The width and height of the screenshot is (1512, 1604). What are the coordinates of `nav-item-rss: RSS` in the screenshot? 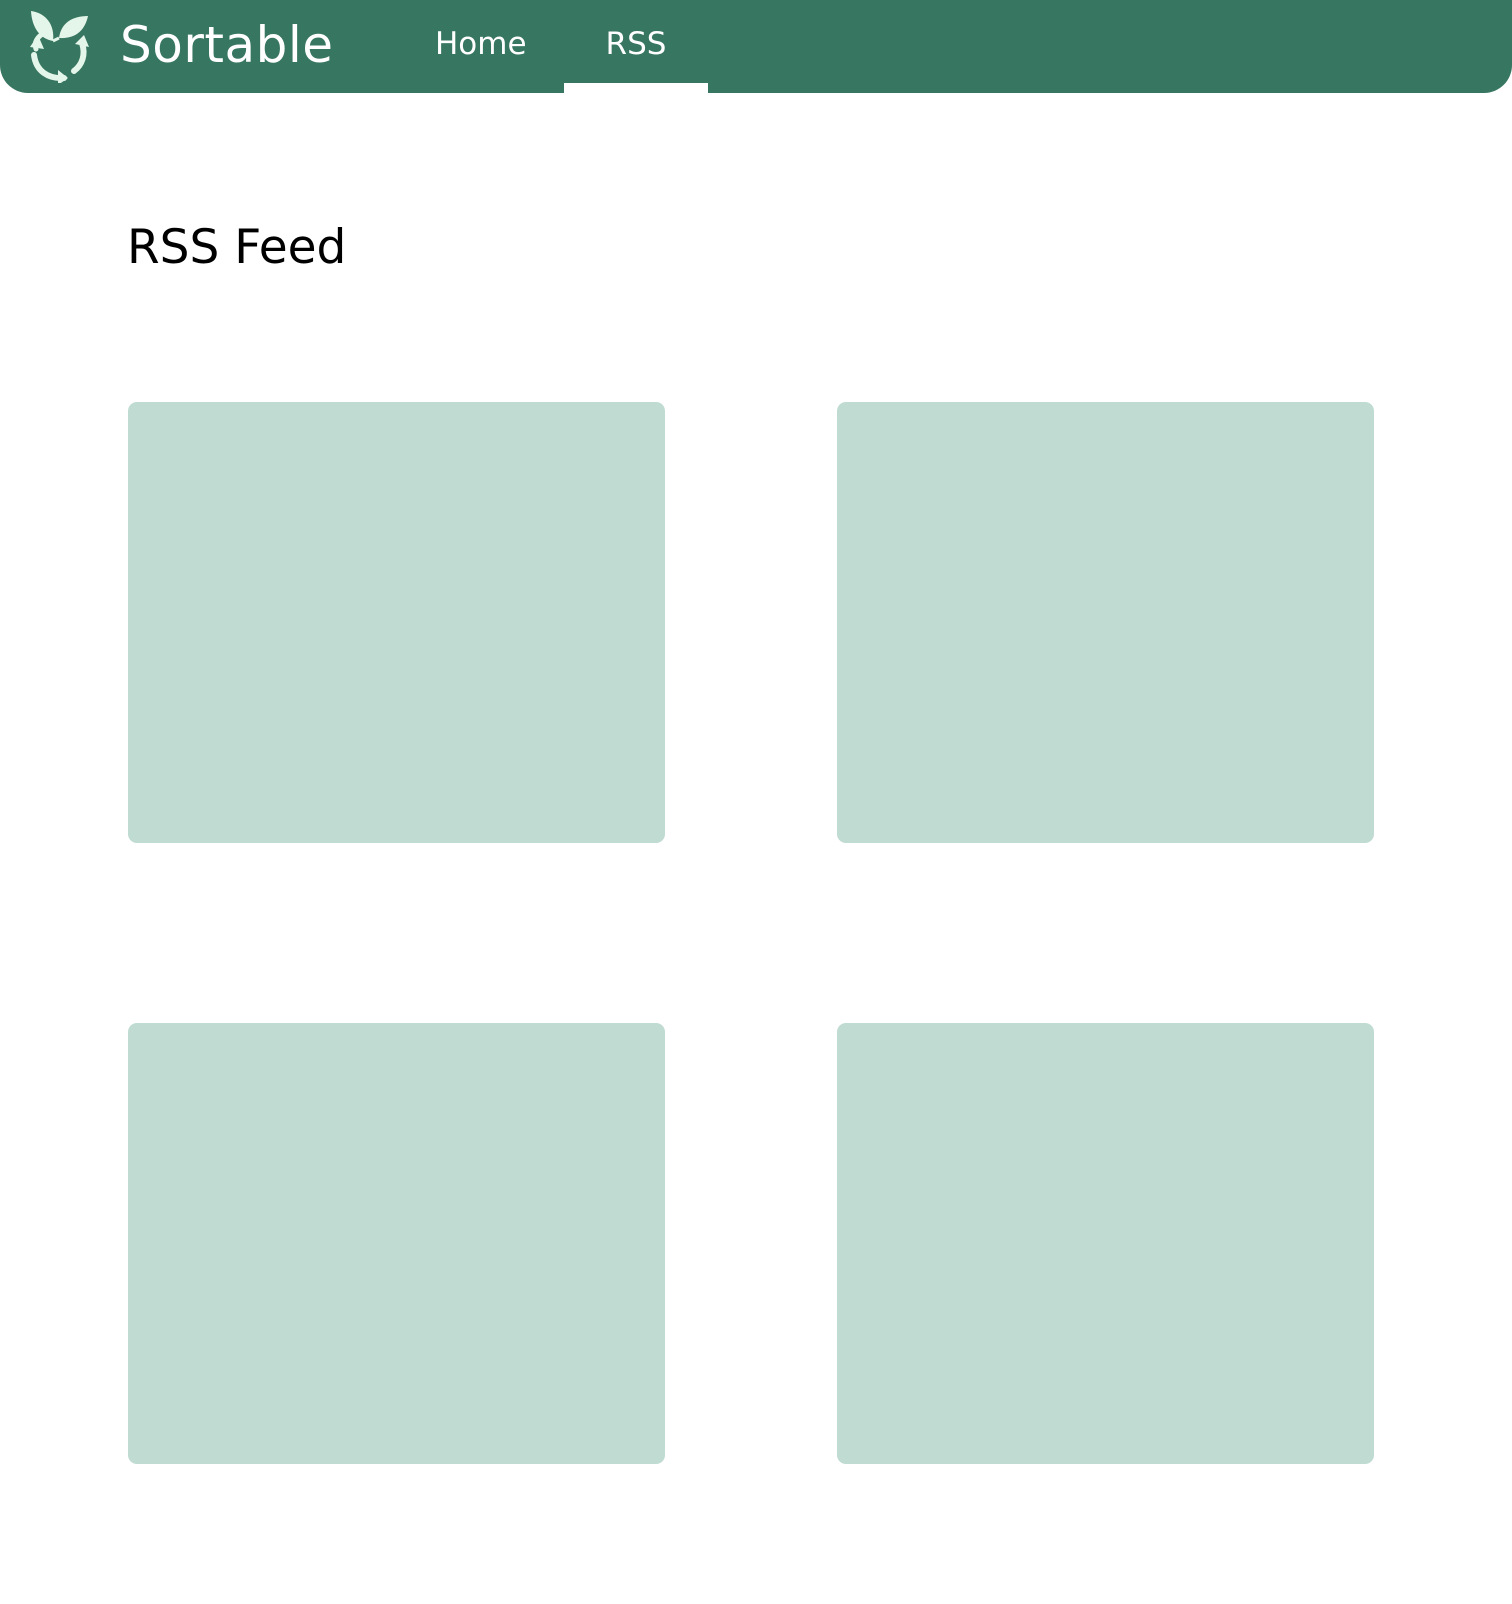 It's located at (636, 46).